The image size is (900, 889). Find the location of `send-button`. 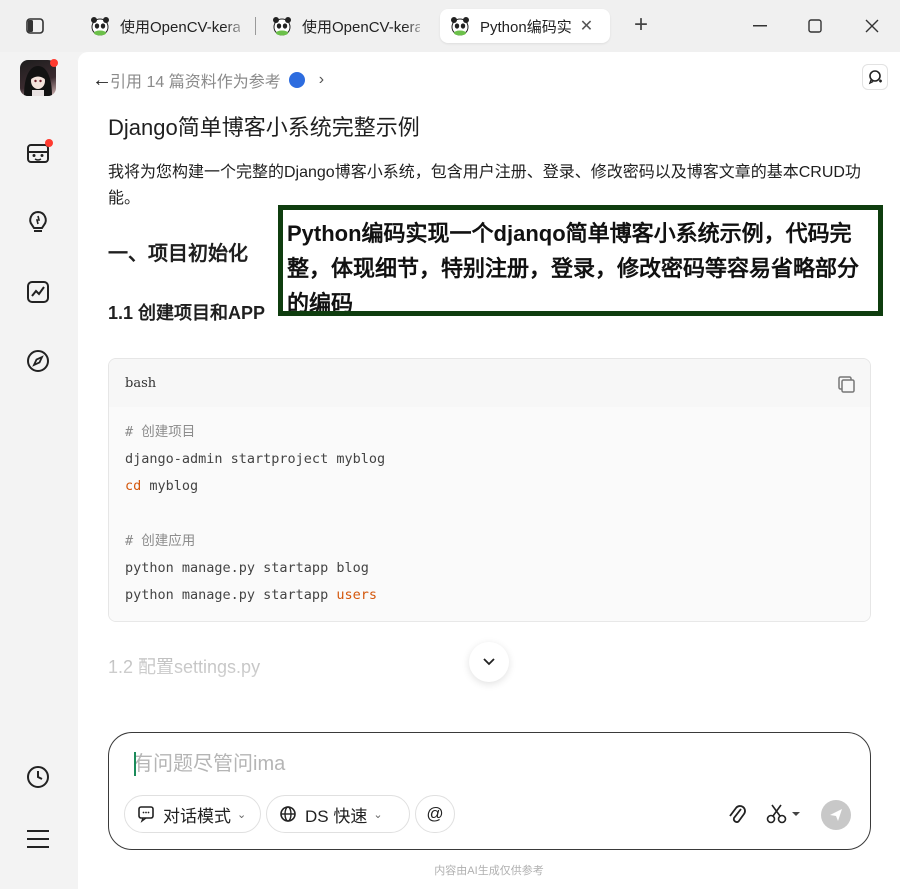

send-button is located at coordinates (836, 815).